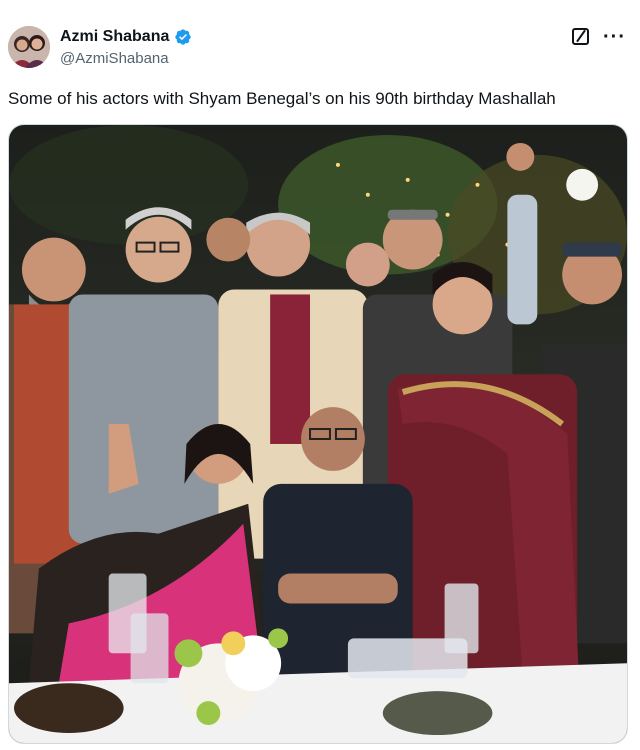 The width and height of the screenshot is (640, 750). Describe the element at coordinates (114, 37) in the screenshot. I see `author-display-name: Azmi Shabana` at that location.